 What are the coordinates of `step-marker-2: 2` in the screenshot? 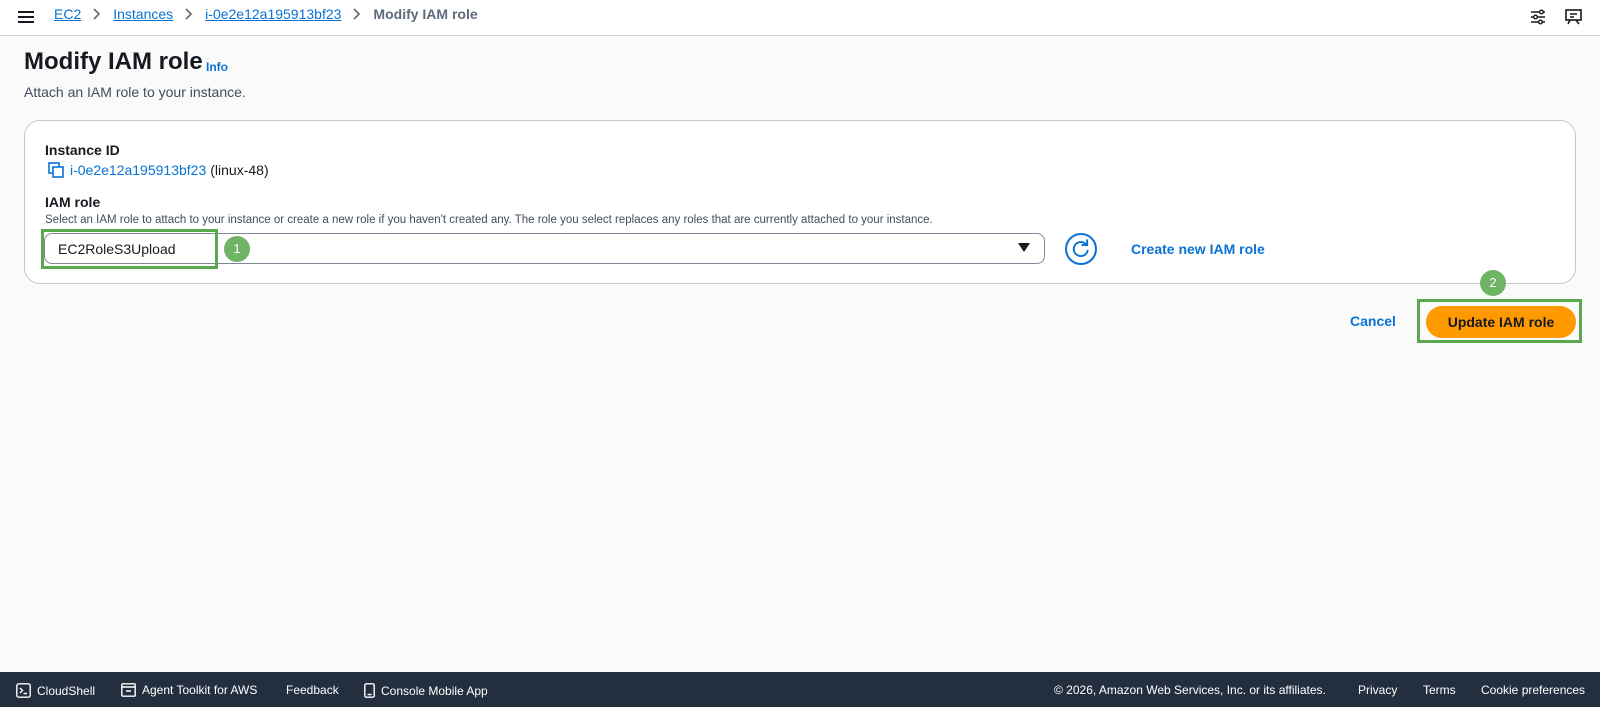 It's located at (1493, 283).